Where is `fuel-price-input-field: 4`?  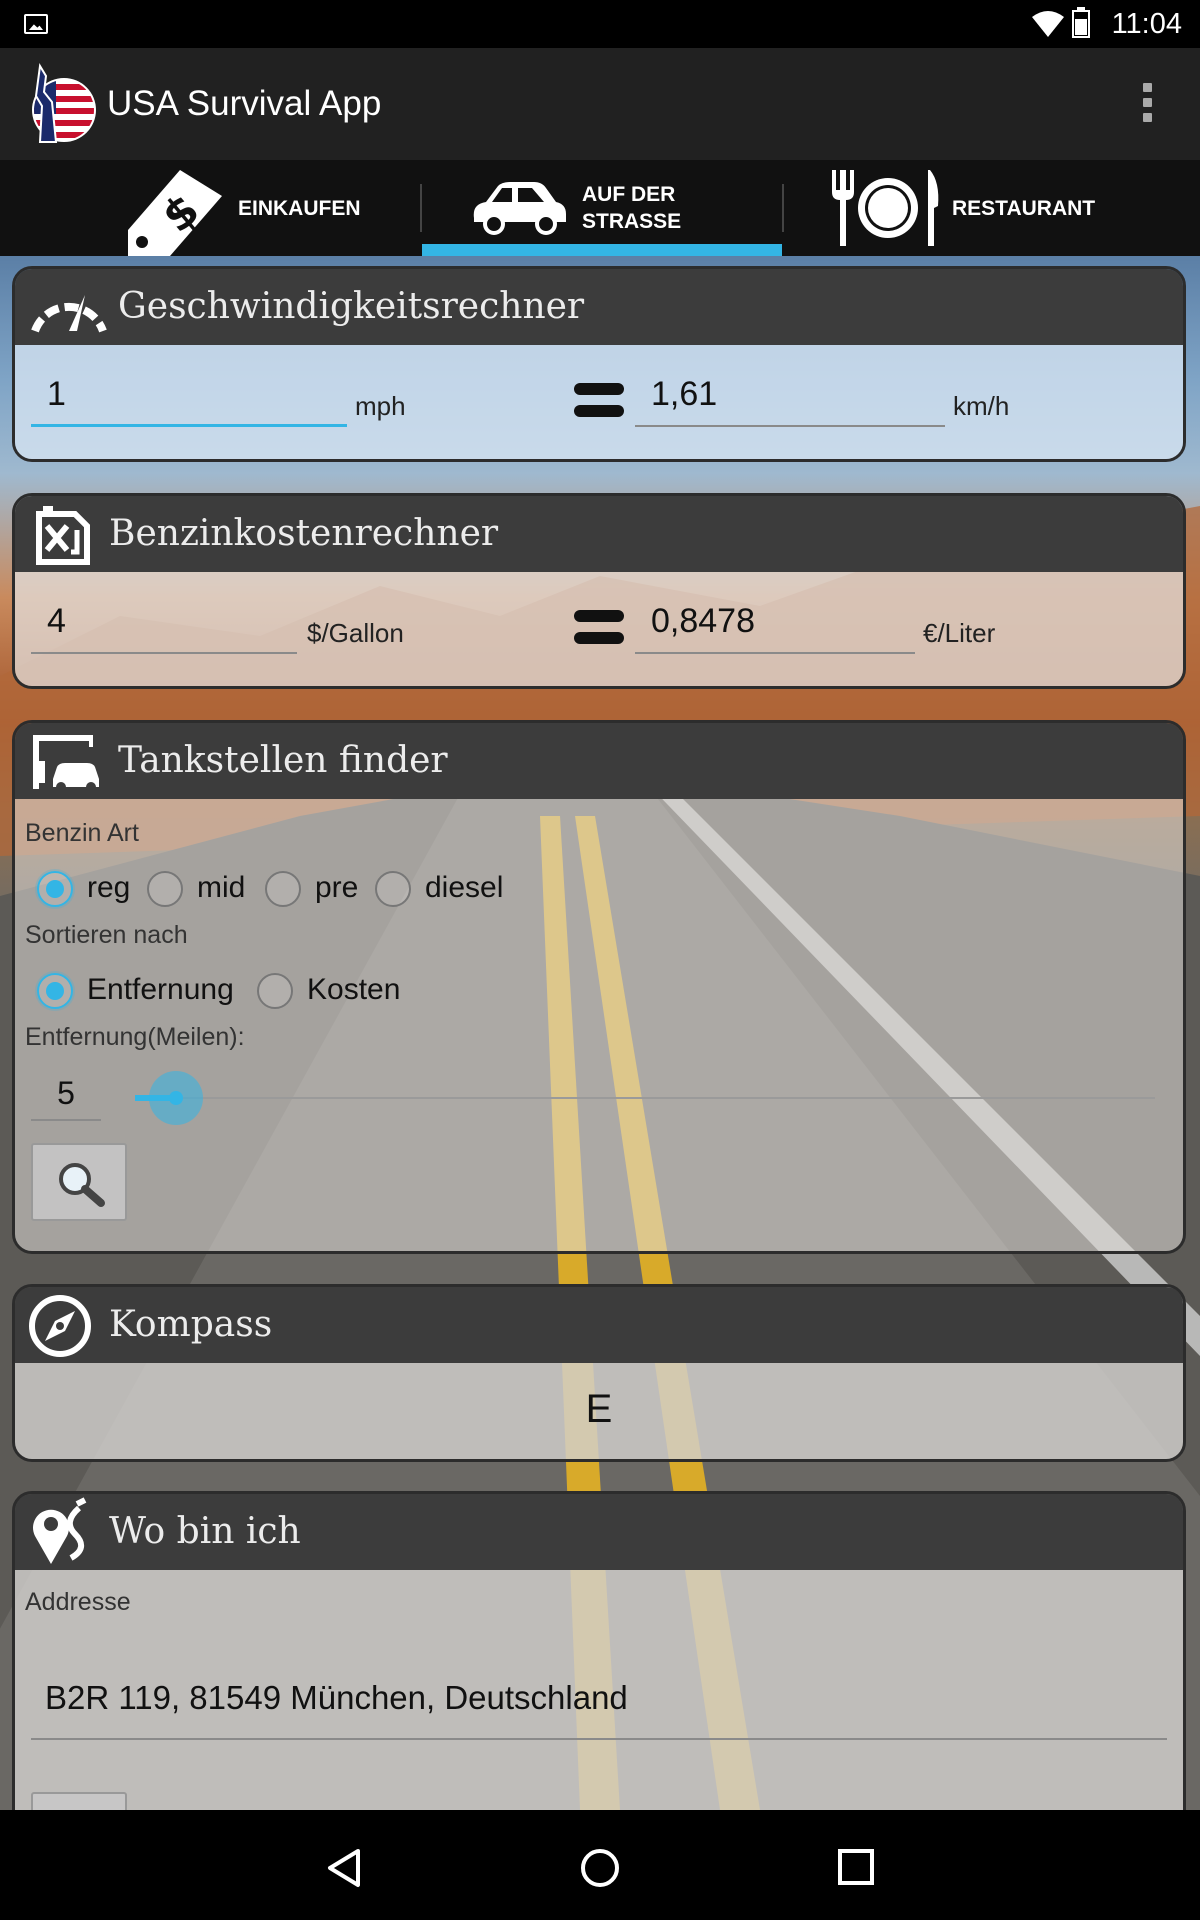
fuel-price-input-field: 4 is located at coordinates (164, 628).